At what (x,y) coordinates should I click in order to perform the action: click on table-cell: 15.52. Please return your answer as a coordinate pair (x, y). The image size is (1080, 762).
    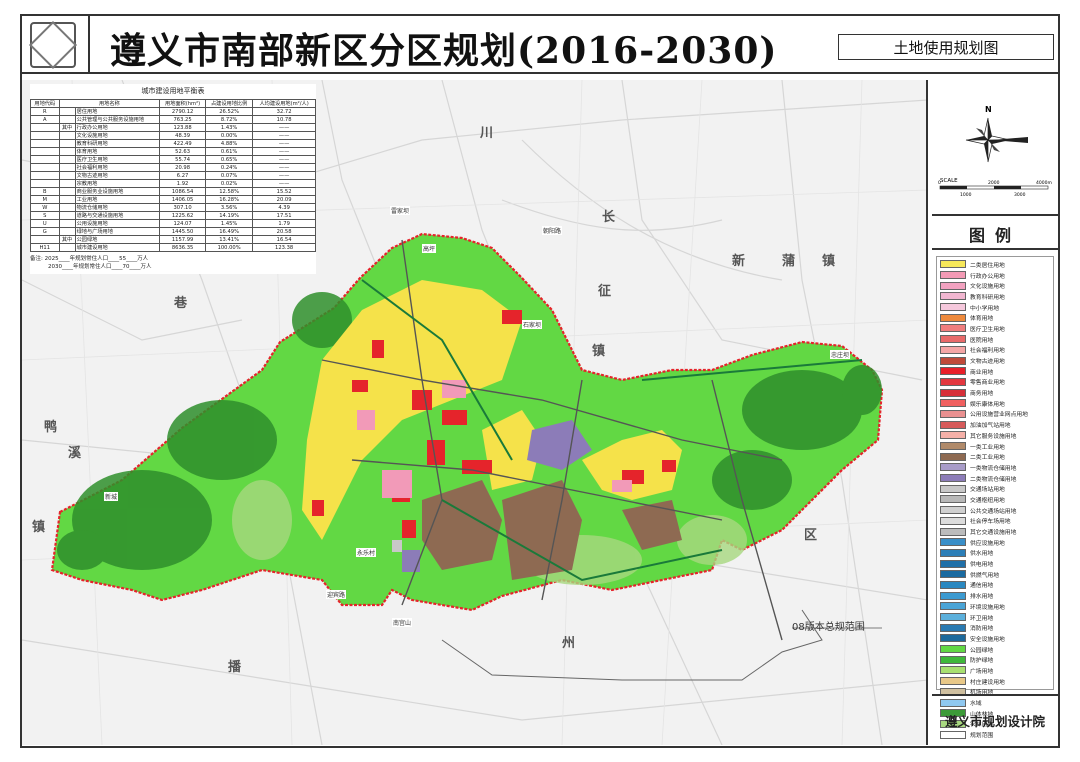
    Looking at the image, I should click on (284, 191).